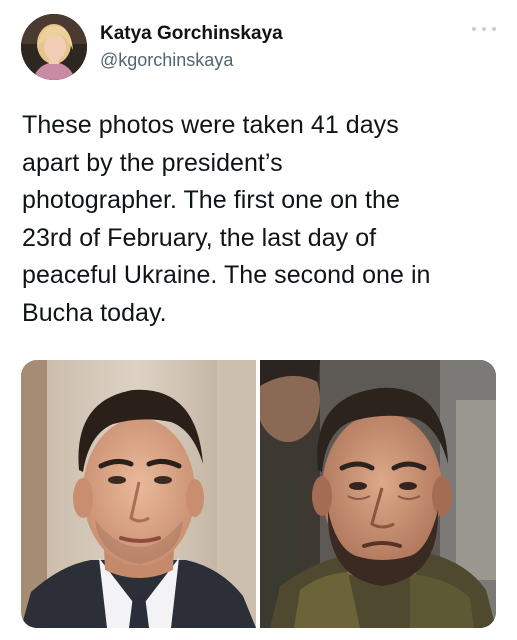 Image resolution: width=517 pixels, height=640 pixels. I want to click on tweet-text-line: peaceful Ukraine. The second one in, so click(226, 275).